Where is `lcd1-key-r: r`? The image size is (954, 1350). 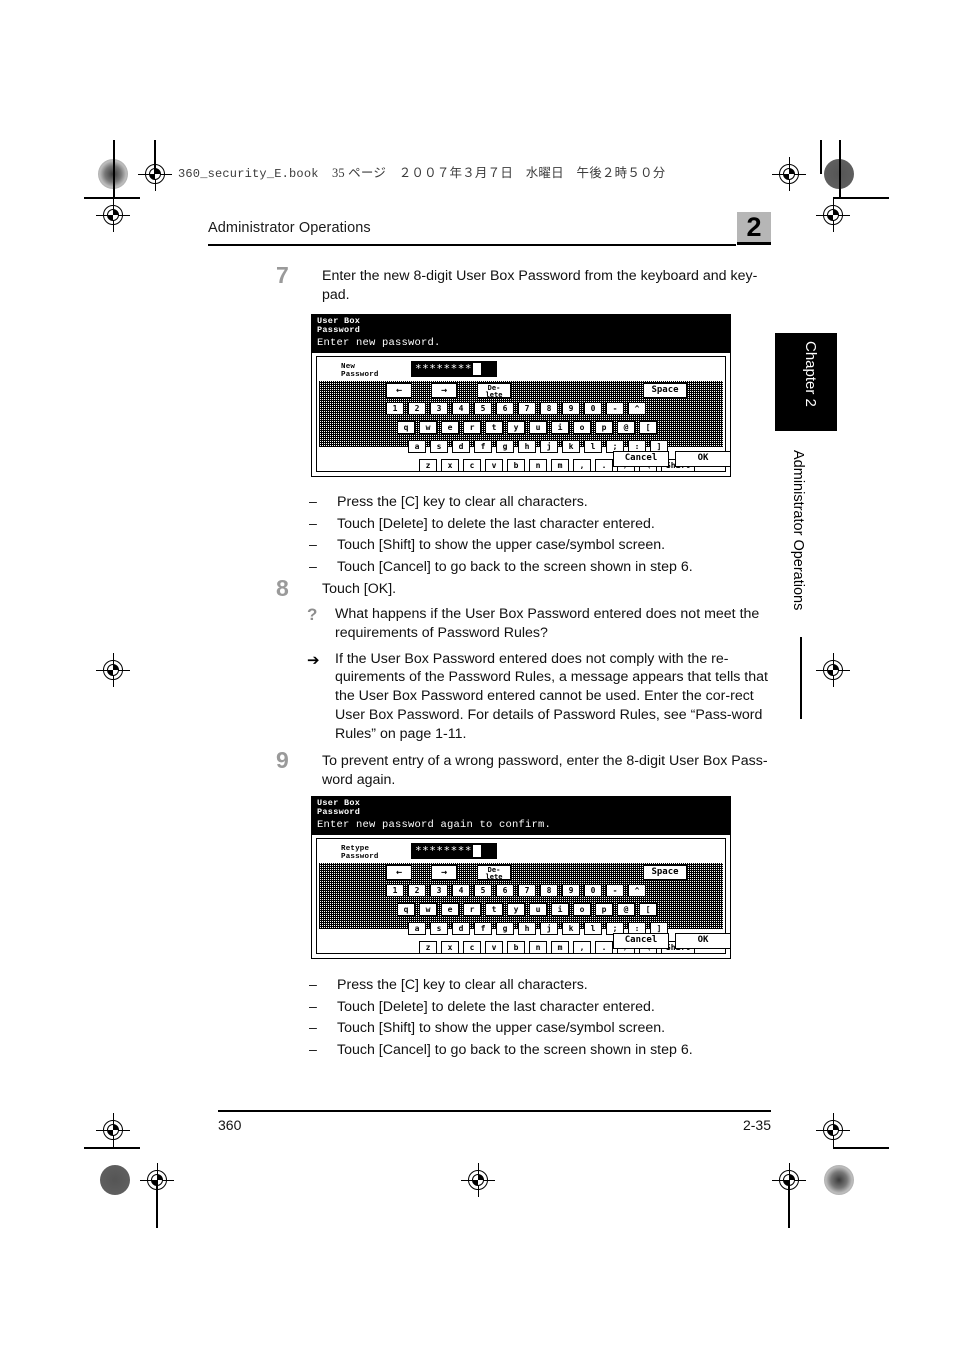
lcd1-key-r: r is located at coordinates (472, 427).